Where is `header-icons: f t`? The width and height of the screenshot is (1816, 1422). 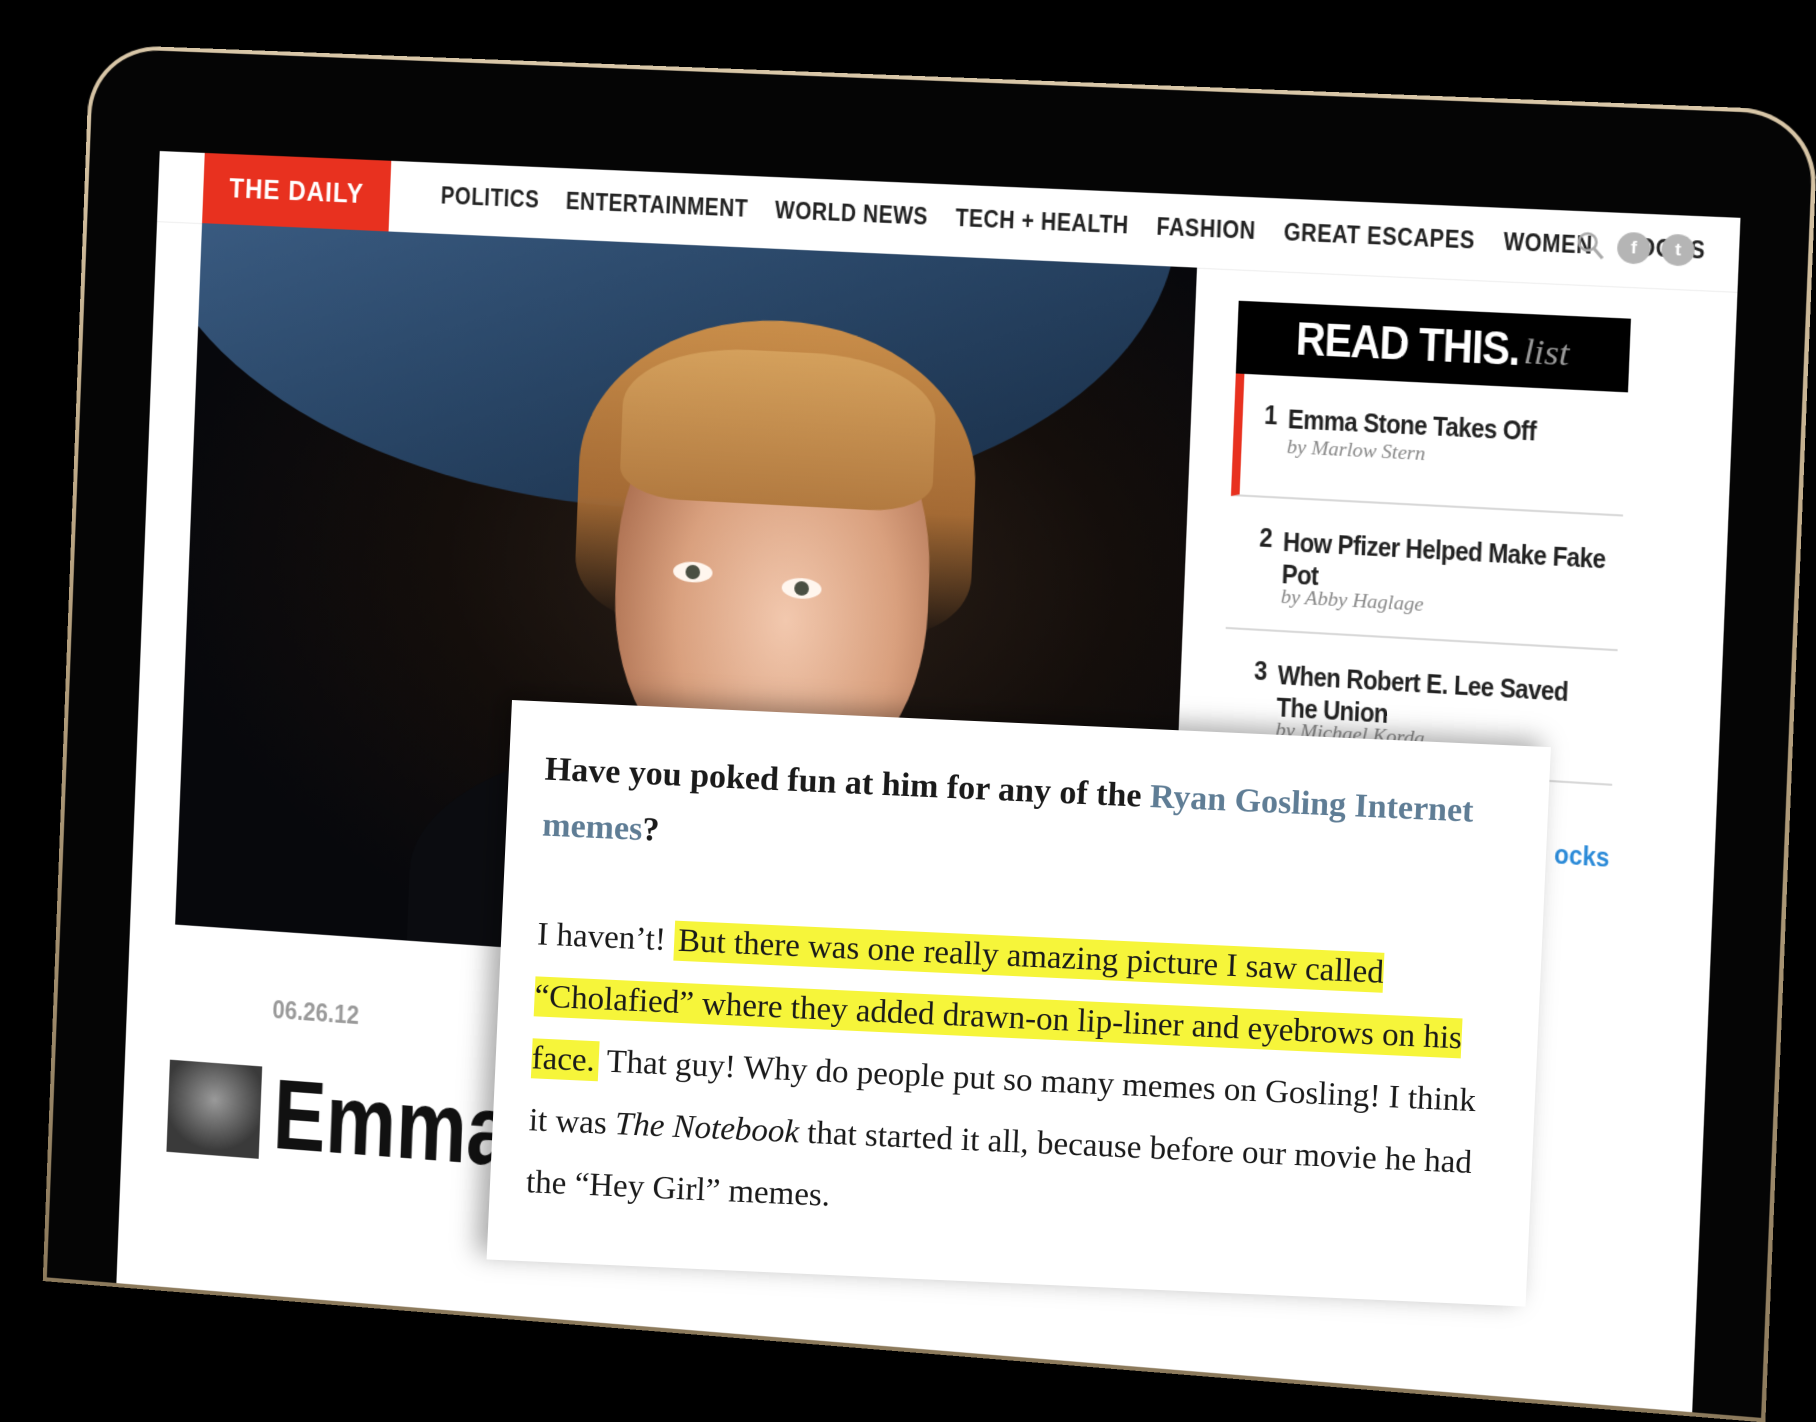 header-icons: f t is located at coordinates (1635, 248).